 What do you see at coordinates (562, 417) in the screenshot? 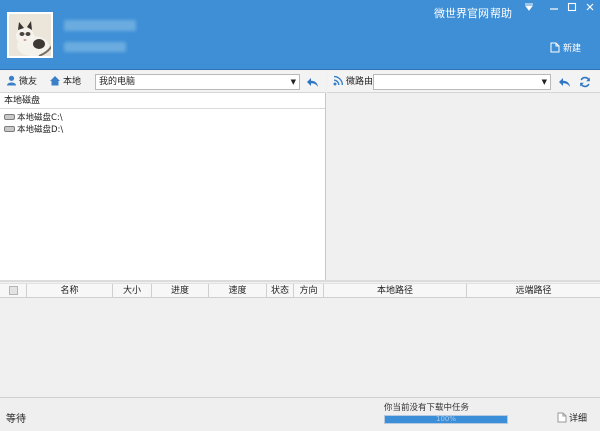
I see `document-icon` at bounding box center [562, 417].